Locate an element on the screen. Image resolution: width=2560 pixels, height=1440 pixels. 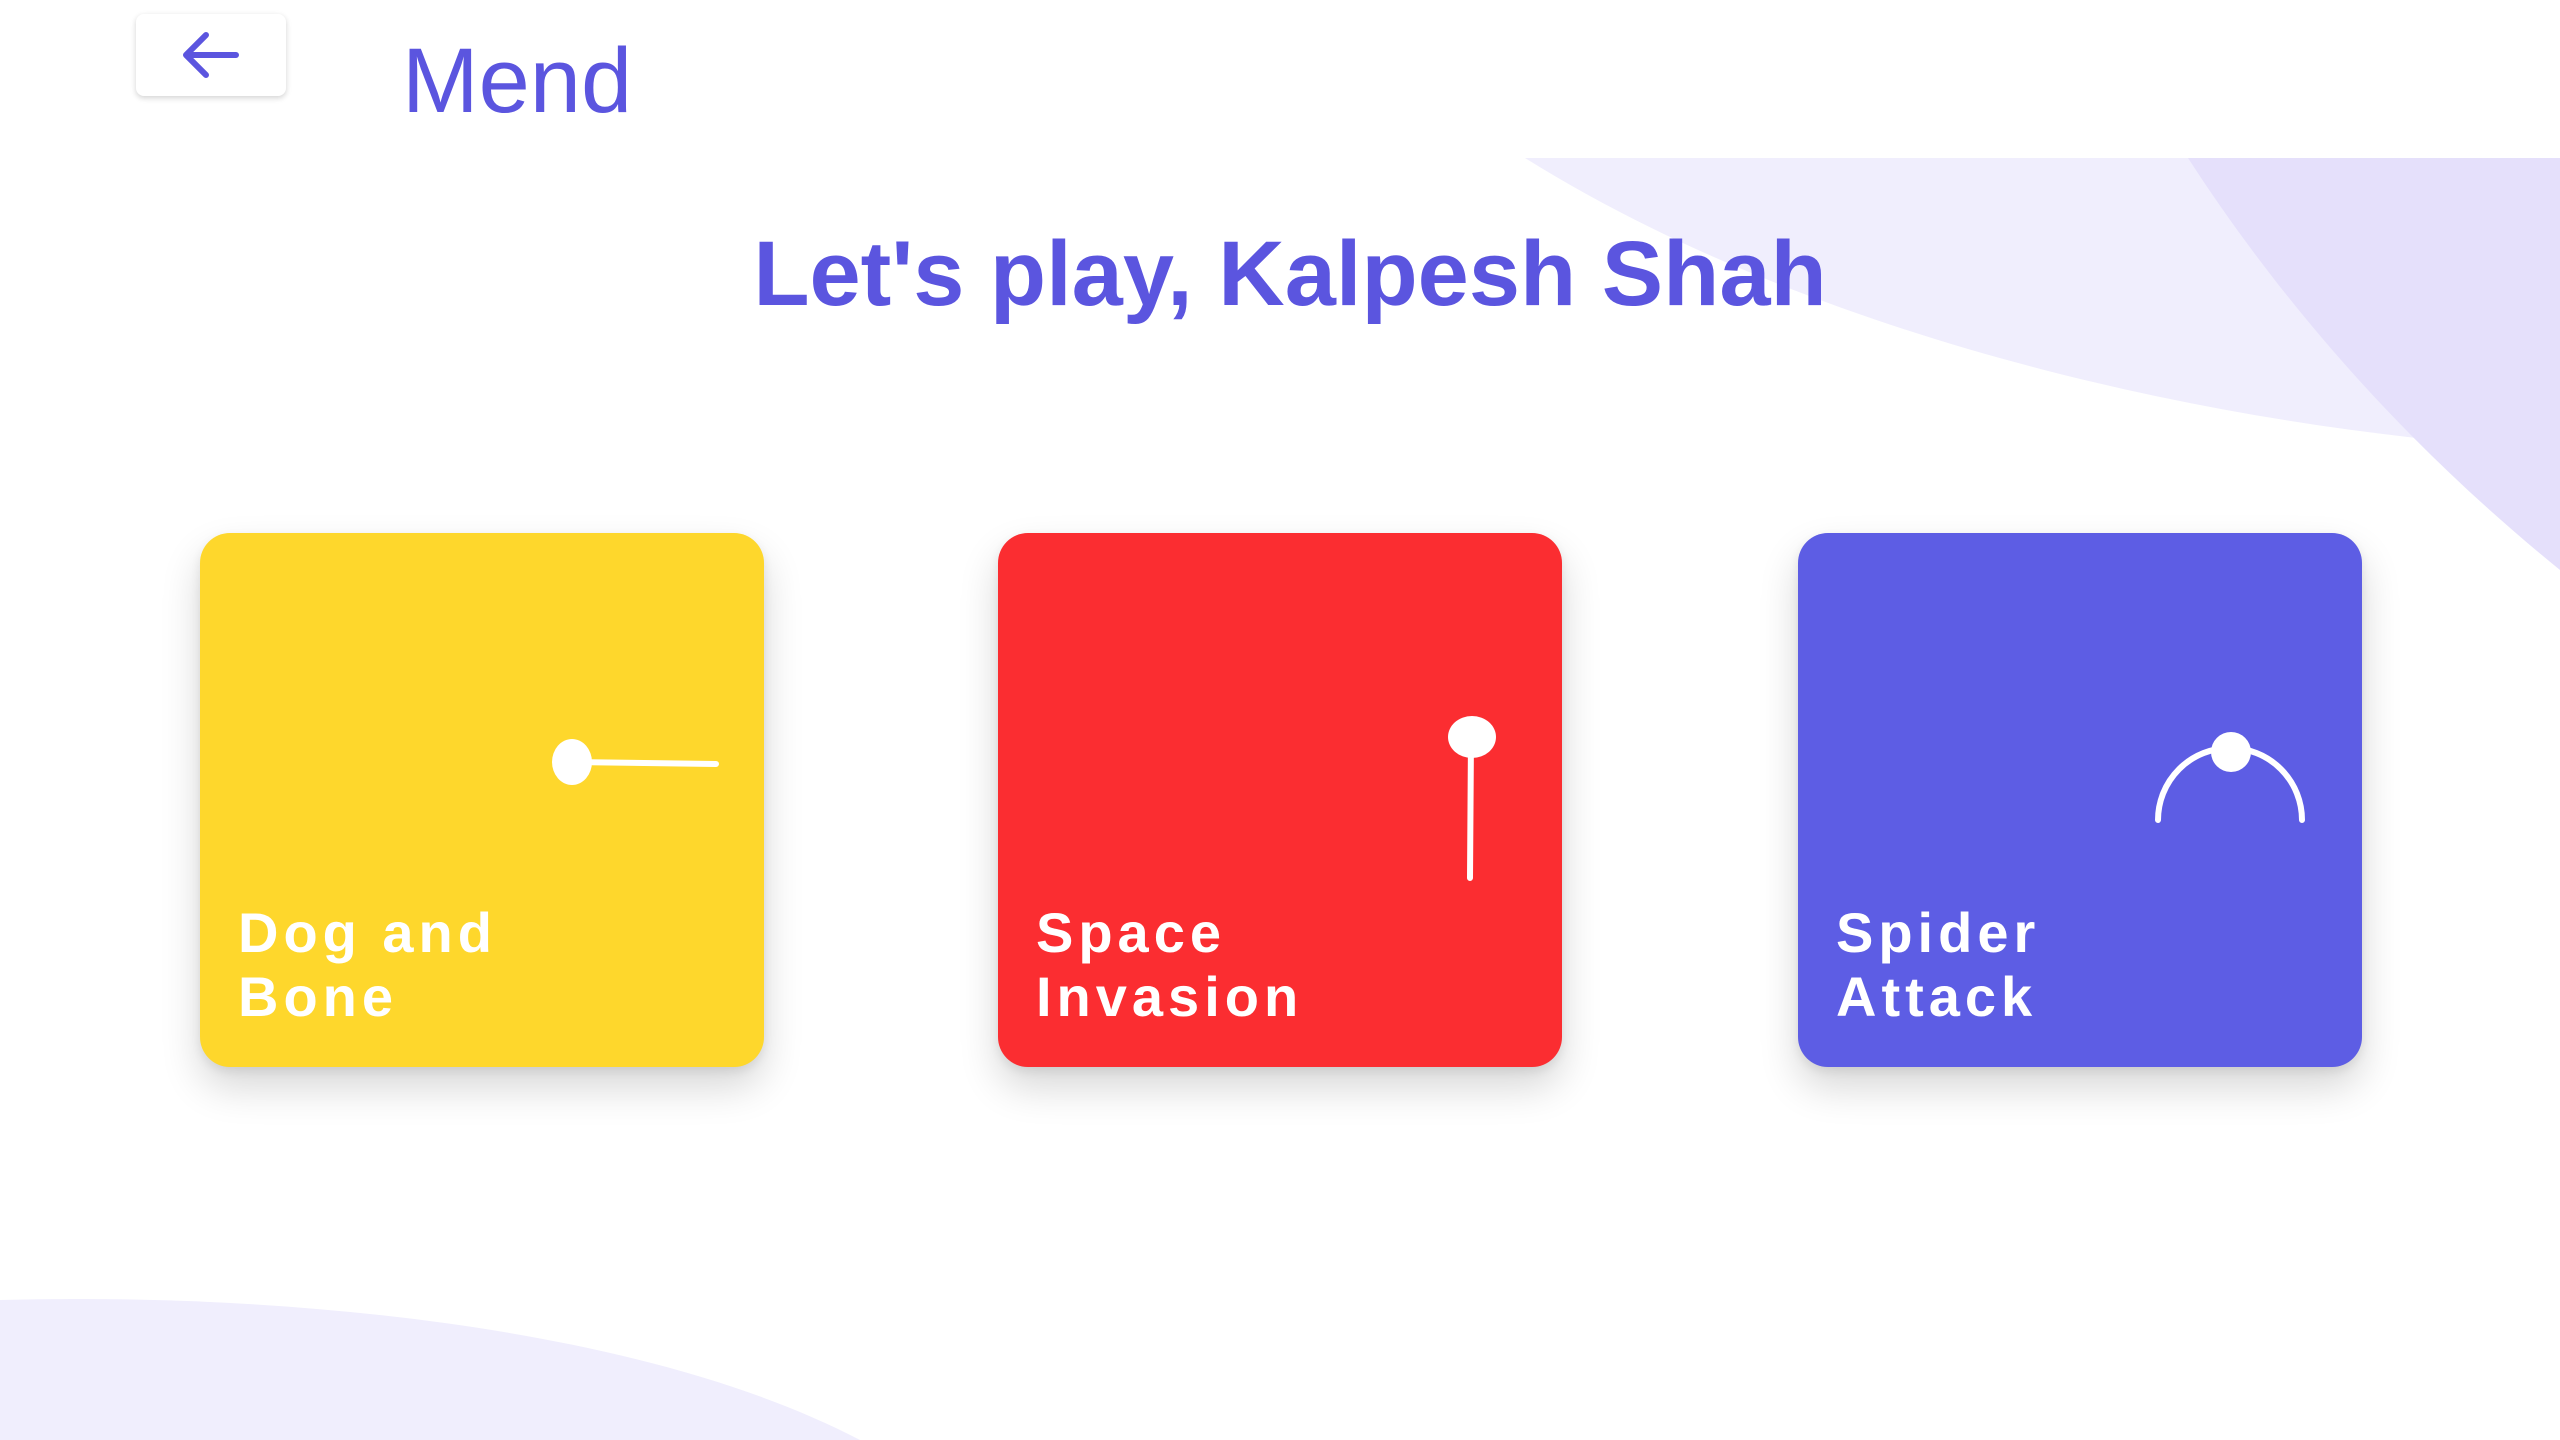
app-title: Mend is located at coordinates (517, 81).